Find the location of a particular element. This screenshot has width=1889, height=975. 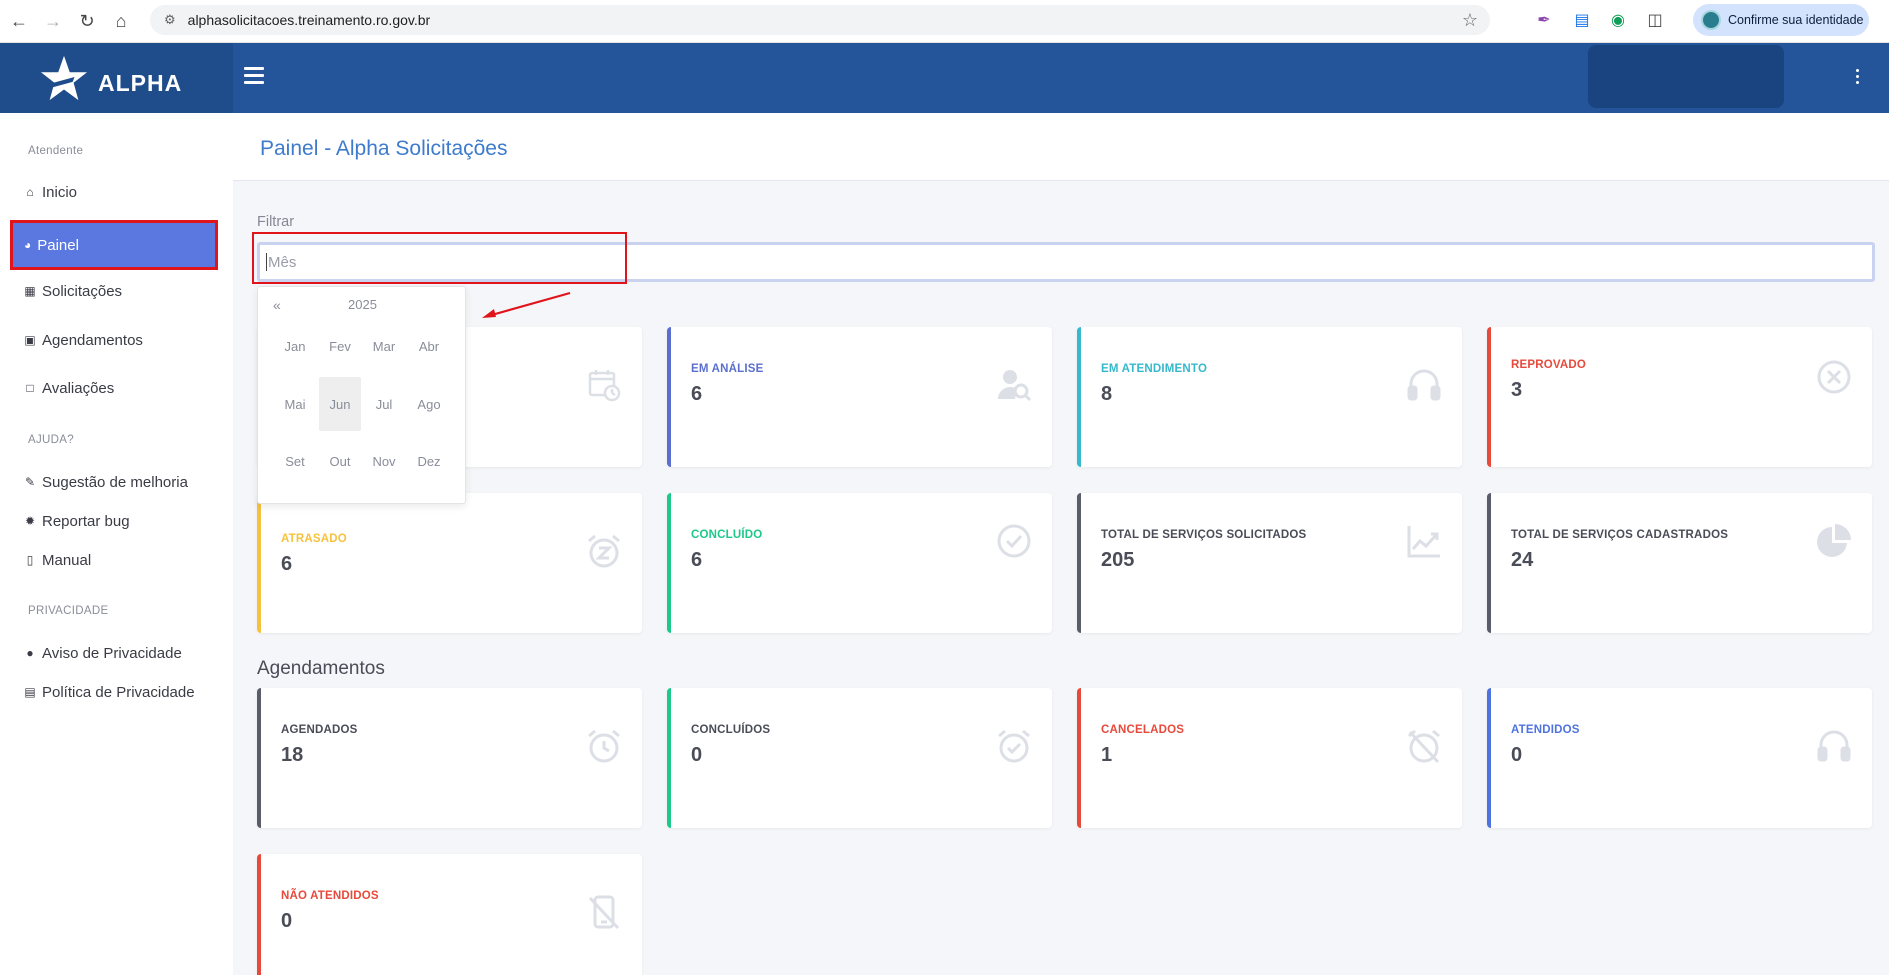

p-extension-icon: ◉ is located at coordinates (1618, 20).